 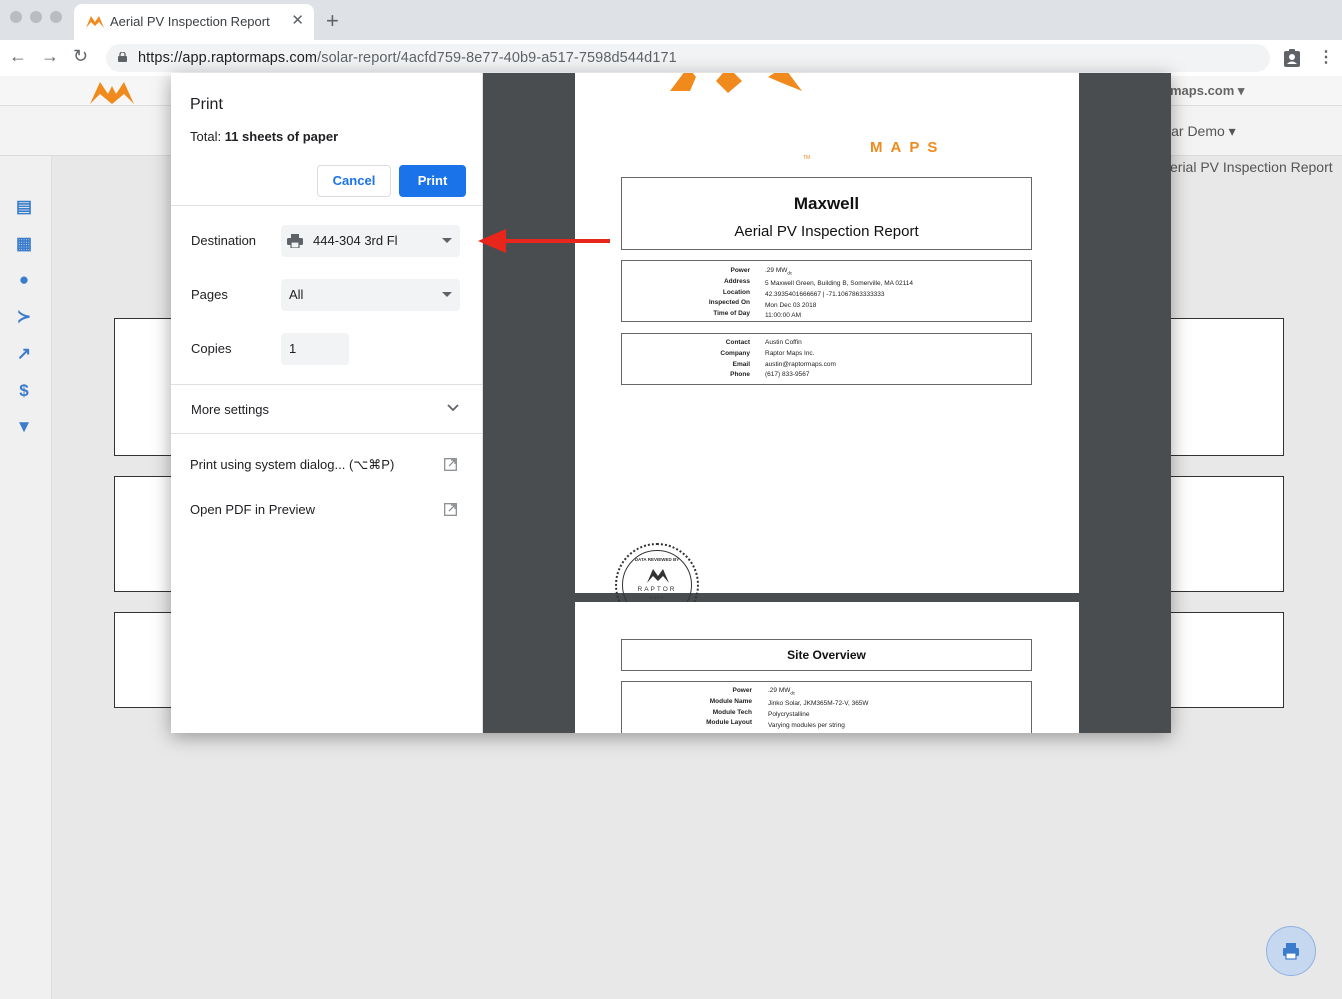 I want to click on grid-icon: ▦, so click(x=24, y=244).